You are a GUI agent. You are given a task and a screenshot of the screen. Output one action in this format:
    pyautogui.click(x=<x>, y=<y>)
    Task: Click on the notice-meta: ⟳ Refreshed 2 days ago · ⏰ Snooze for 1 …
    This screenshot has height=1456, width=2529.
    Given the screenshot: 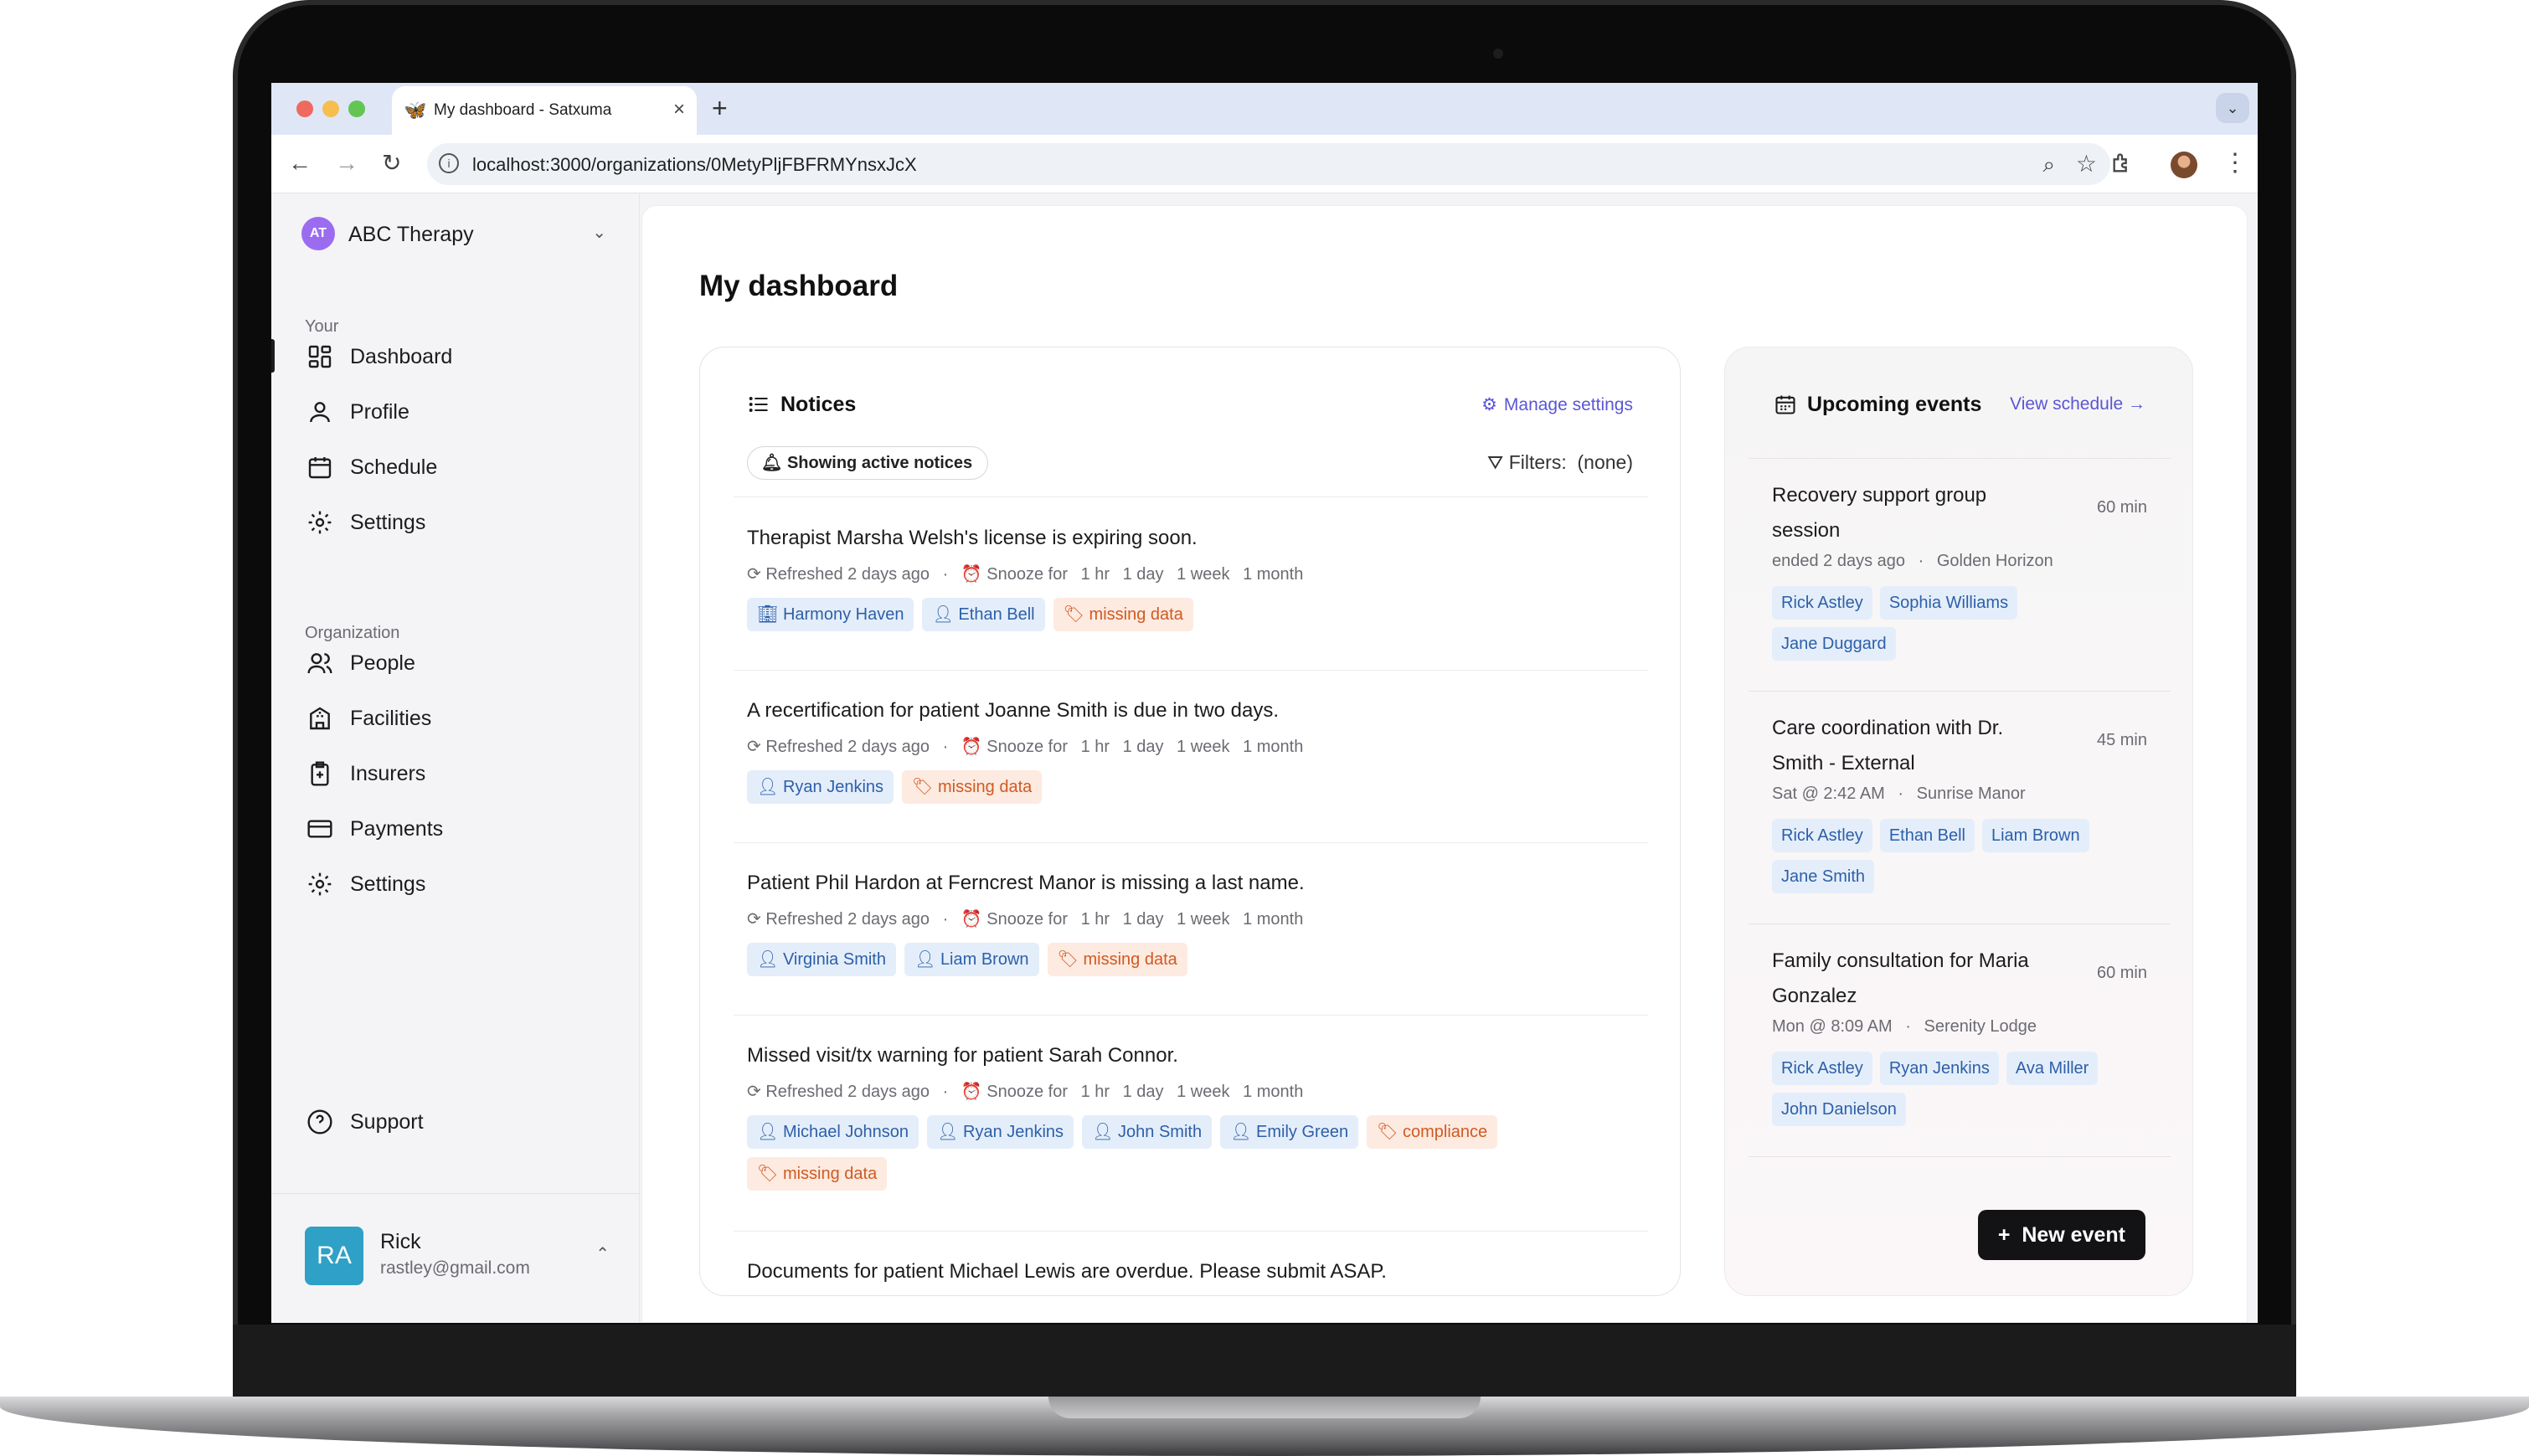 What is the action you would take?
    pyautogui.click(x=1191, y=573)
    